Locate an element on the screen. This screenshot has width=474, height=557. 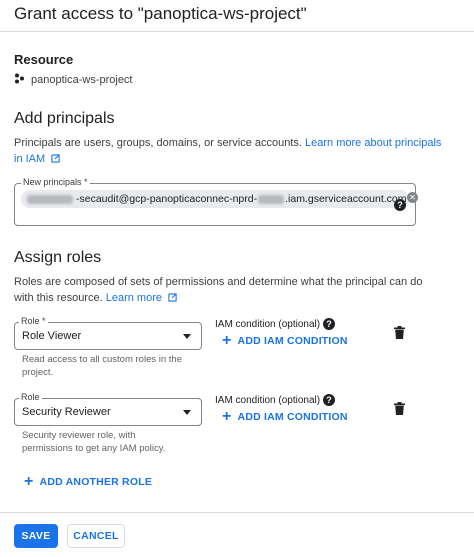
add-iam-condition-button-1: + ADD IAM CONDITION is located at coordinates (285, 340).